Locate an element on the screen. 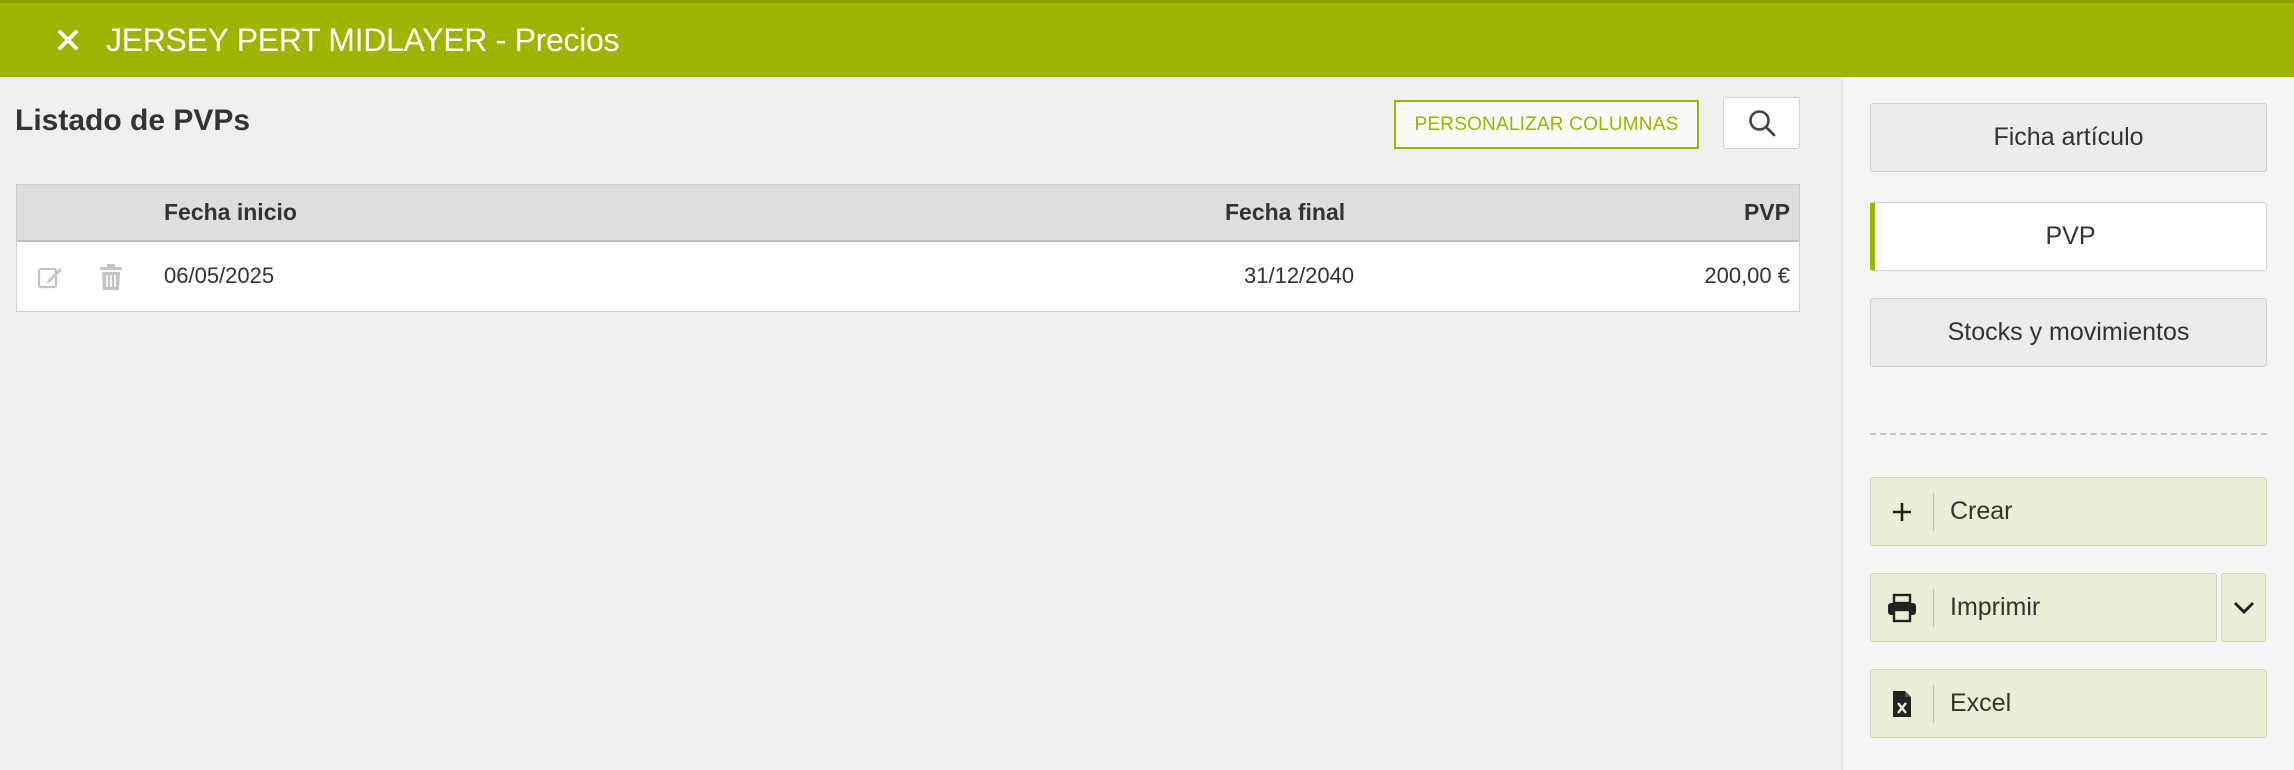 The width and height of the screenshot is (2294, 770). cell-pvp: 200,00 € is located at coordinates (1747, 275).